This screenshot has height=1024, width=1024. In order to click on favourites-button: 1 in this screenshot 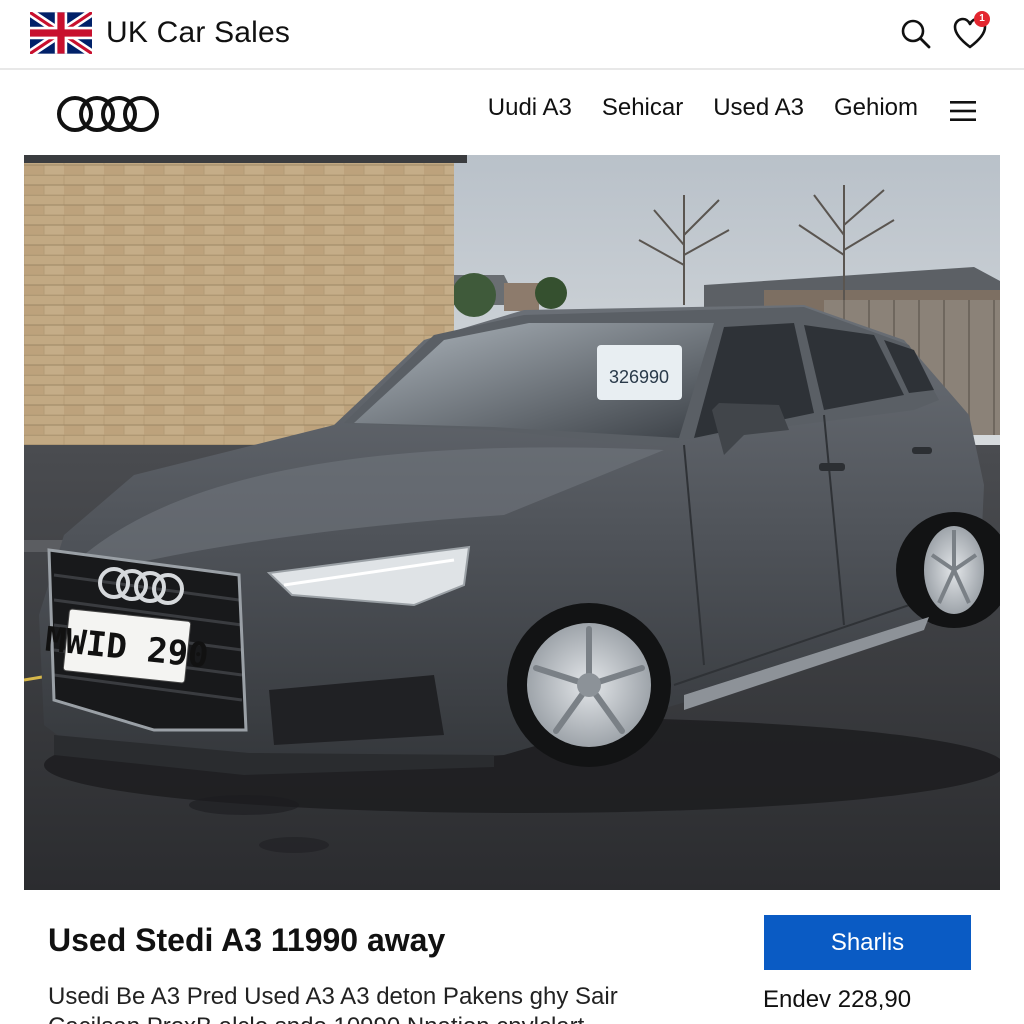, I will do `click(972, 31)`.